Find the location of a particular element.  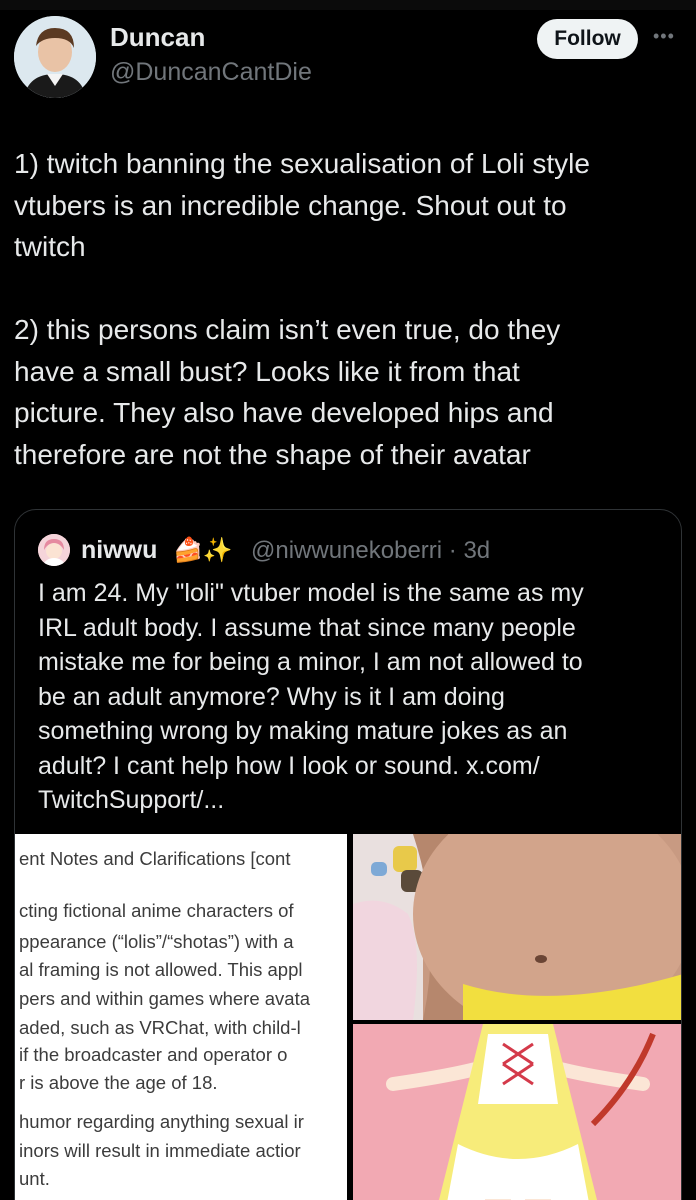

doc-line: al framing is not allowed. This appl is located at coordinates (161, 969).